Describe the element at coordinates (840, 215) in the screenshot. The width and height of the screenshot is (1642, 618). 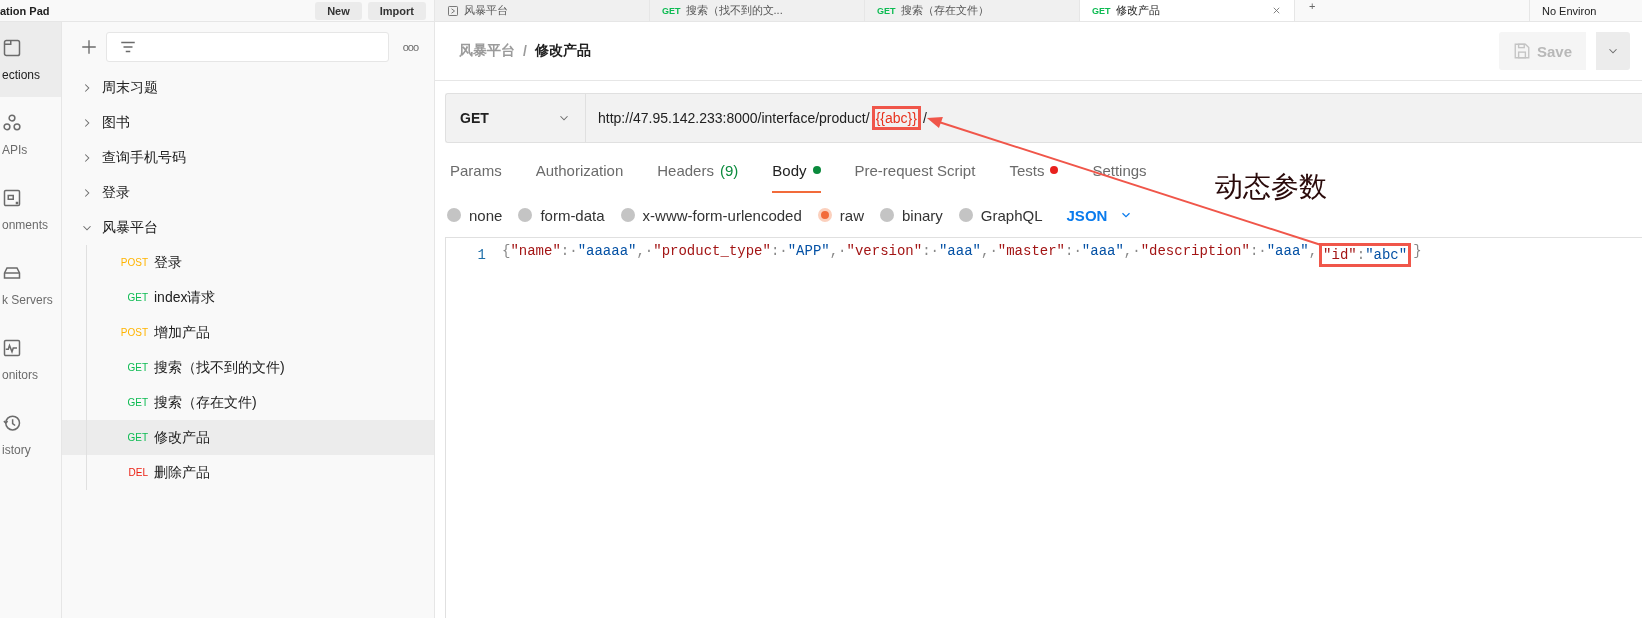
I see `body-type-option: raw` at that location.